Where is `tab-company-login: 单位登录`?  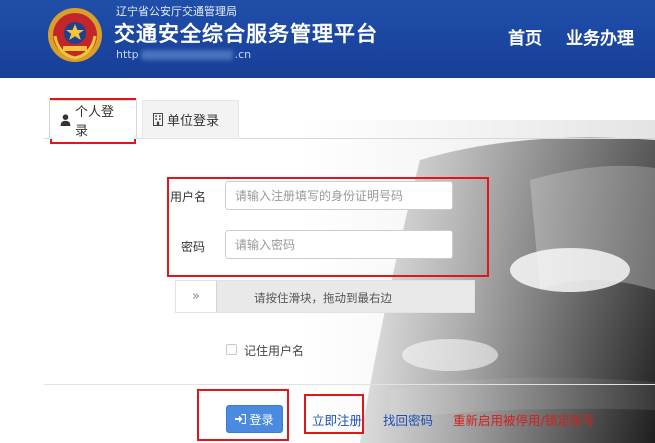
tab-company-login: 单位登录 is located at coordinates (190, 119).